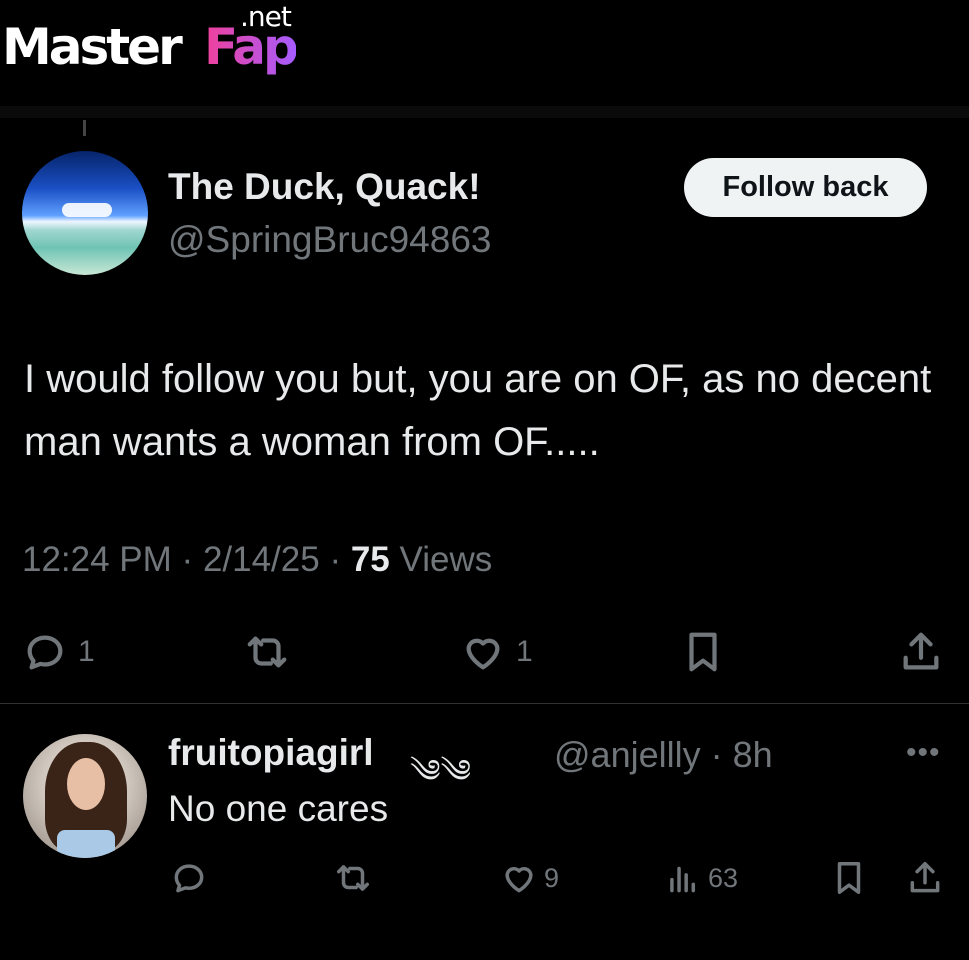  I want to click on reply-button: 1, so click(58, 652).